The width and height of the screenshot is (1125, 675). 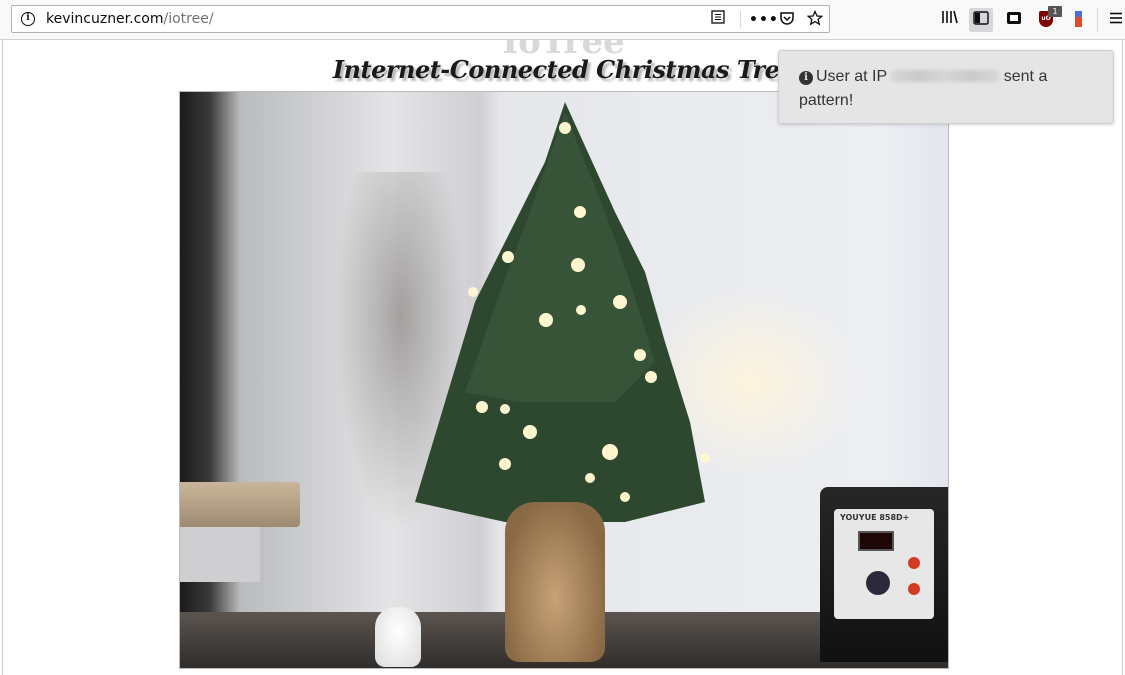 What do you see at coordinates (950, 20) in the screenshot?
I see `library-icon` at bounding box center [950, 20].